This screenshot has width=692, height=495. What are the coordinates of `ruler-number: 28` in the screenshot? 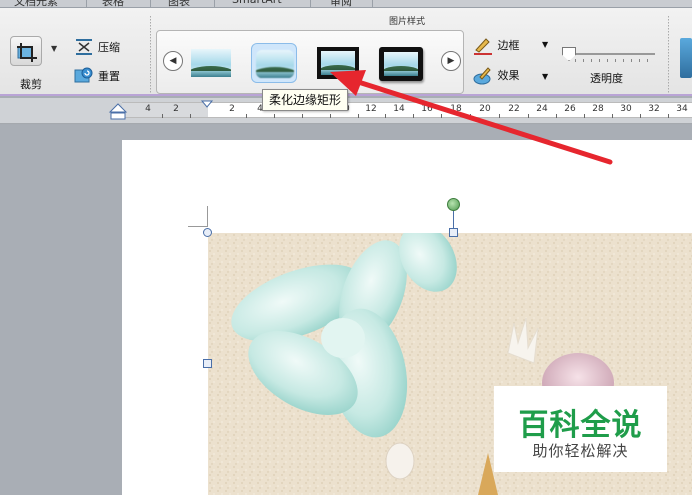 It's located at (598, 109).